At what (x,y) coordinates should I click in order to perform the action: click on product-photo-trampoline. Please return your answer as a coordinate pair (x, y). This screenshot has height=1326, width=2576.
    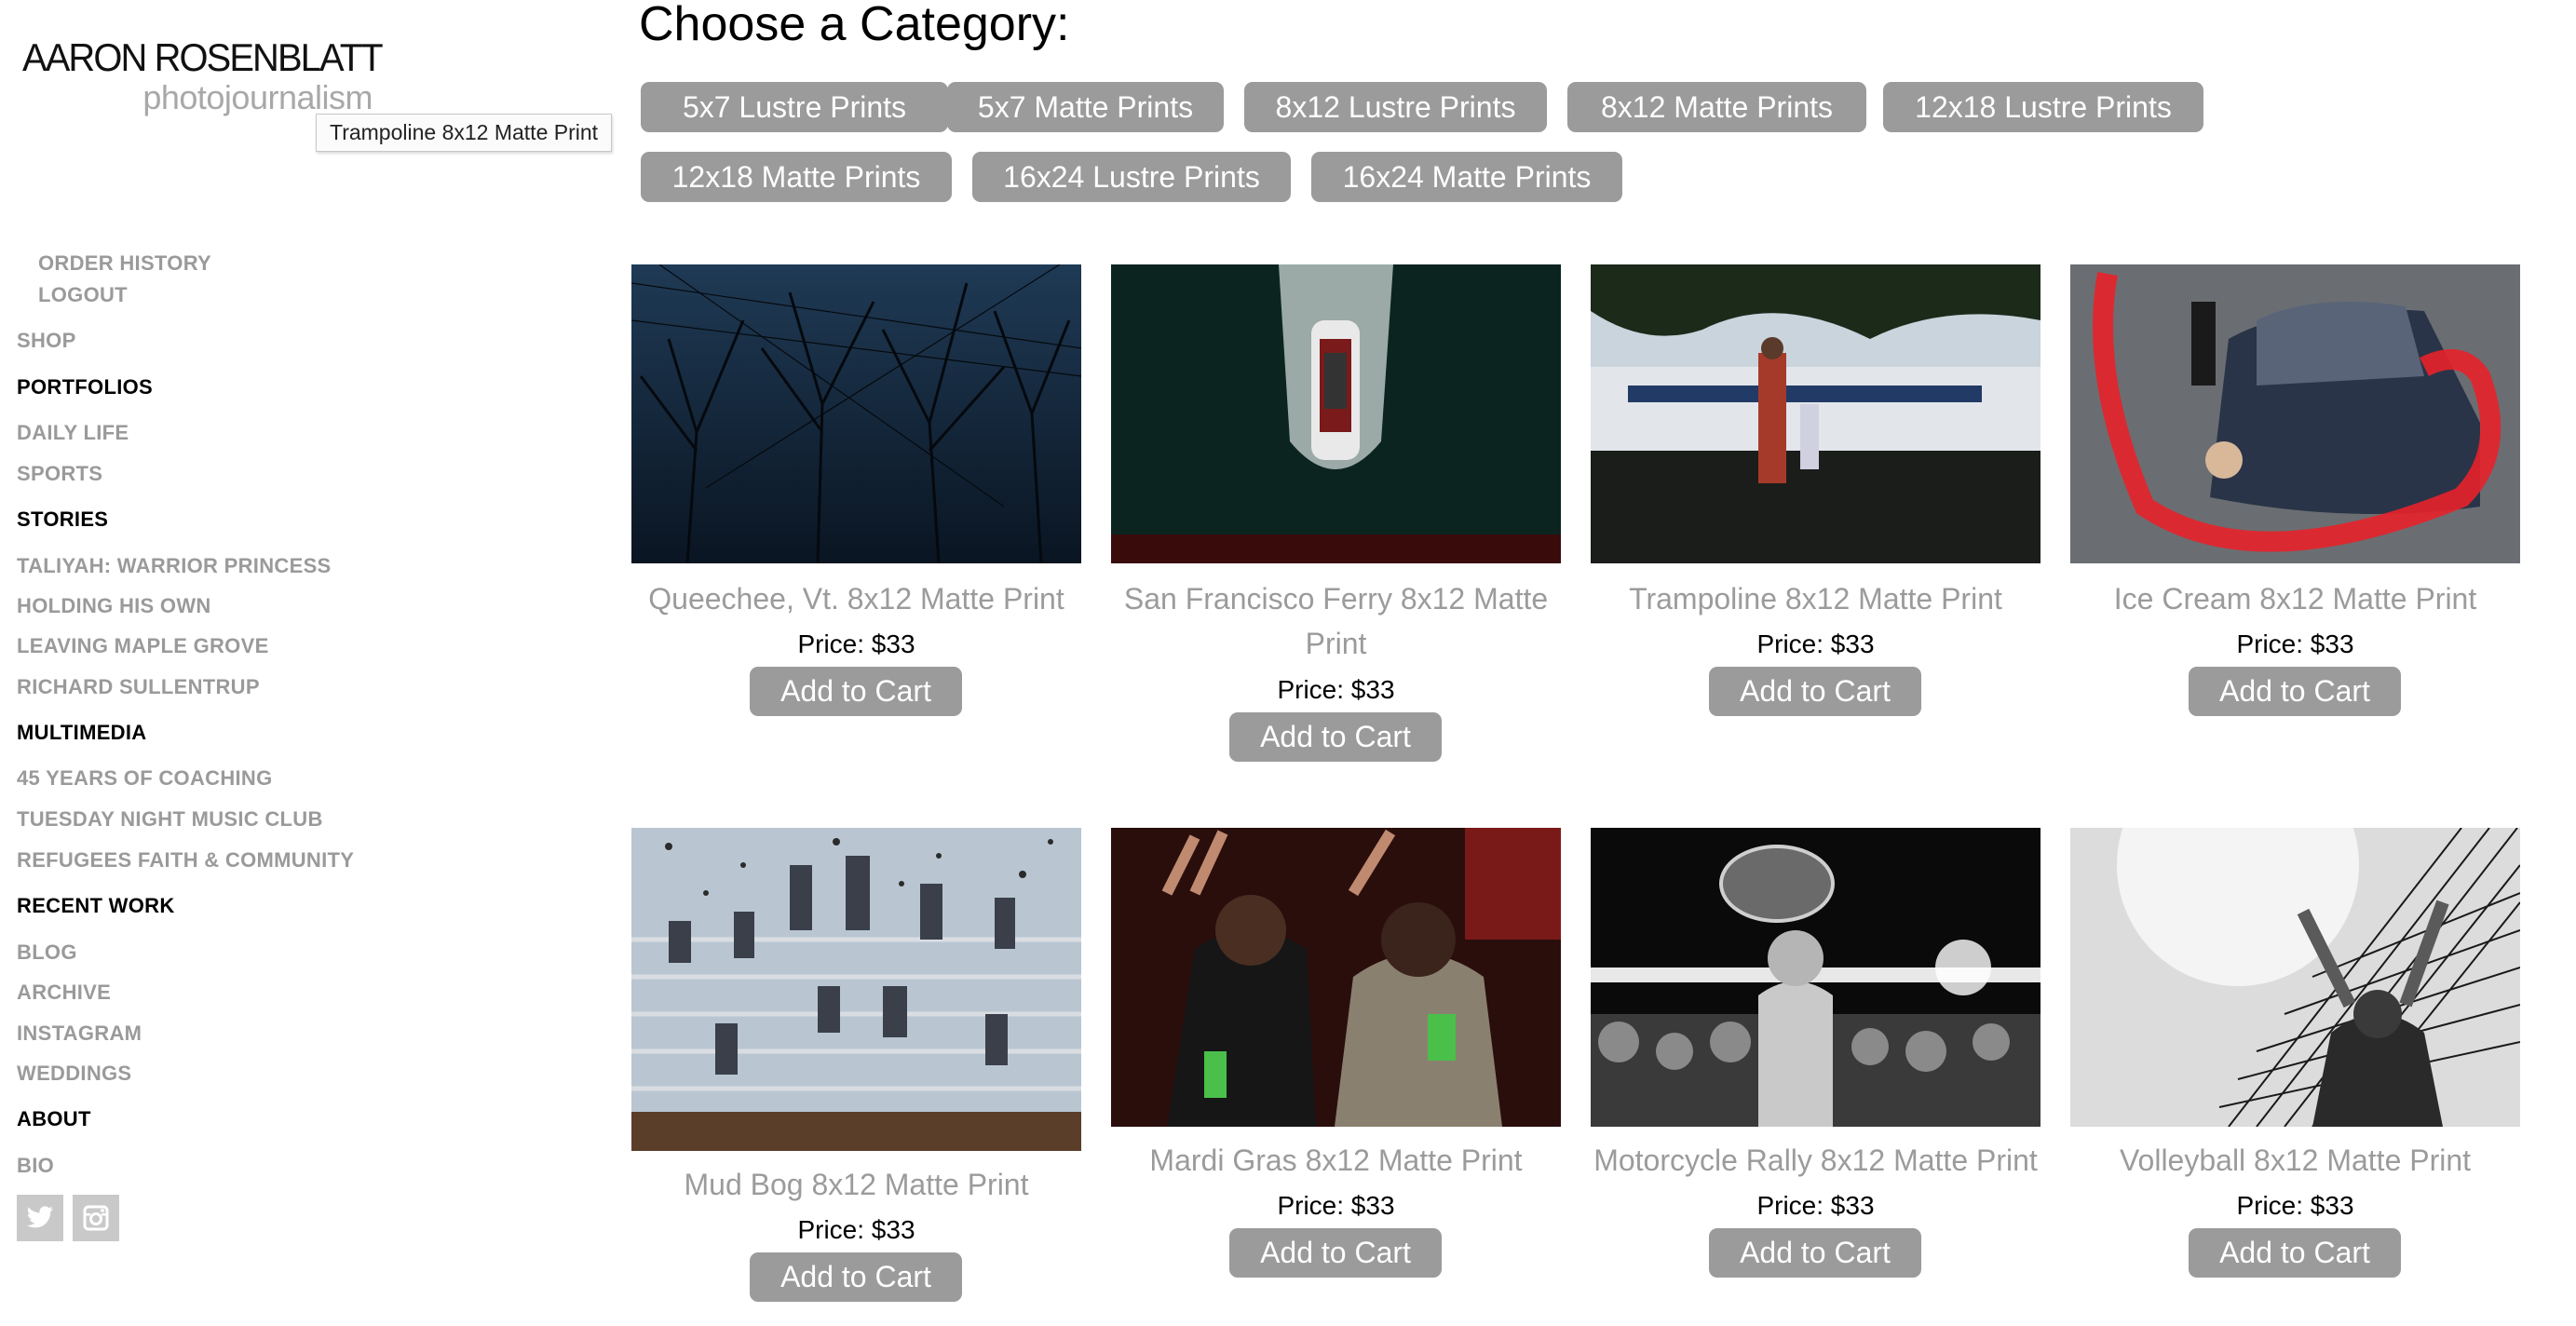
    Looking at the image, I should click on (1815, 413).